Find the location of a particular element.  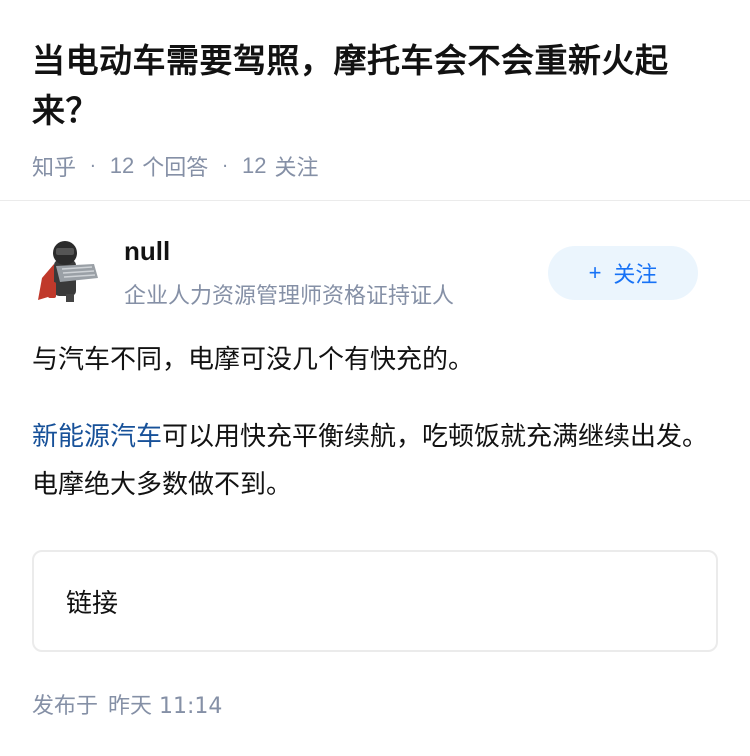

author-card: null 企业人力资源管理师资格证持证人 + 关注 is located at coordinates (375, 275).